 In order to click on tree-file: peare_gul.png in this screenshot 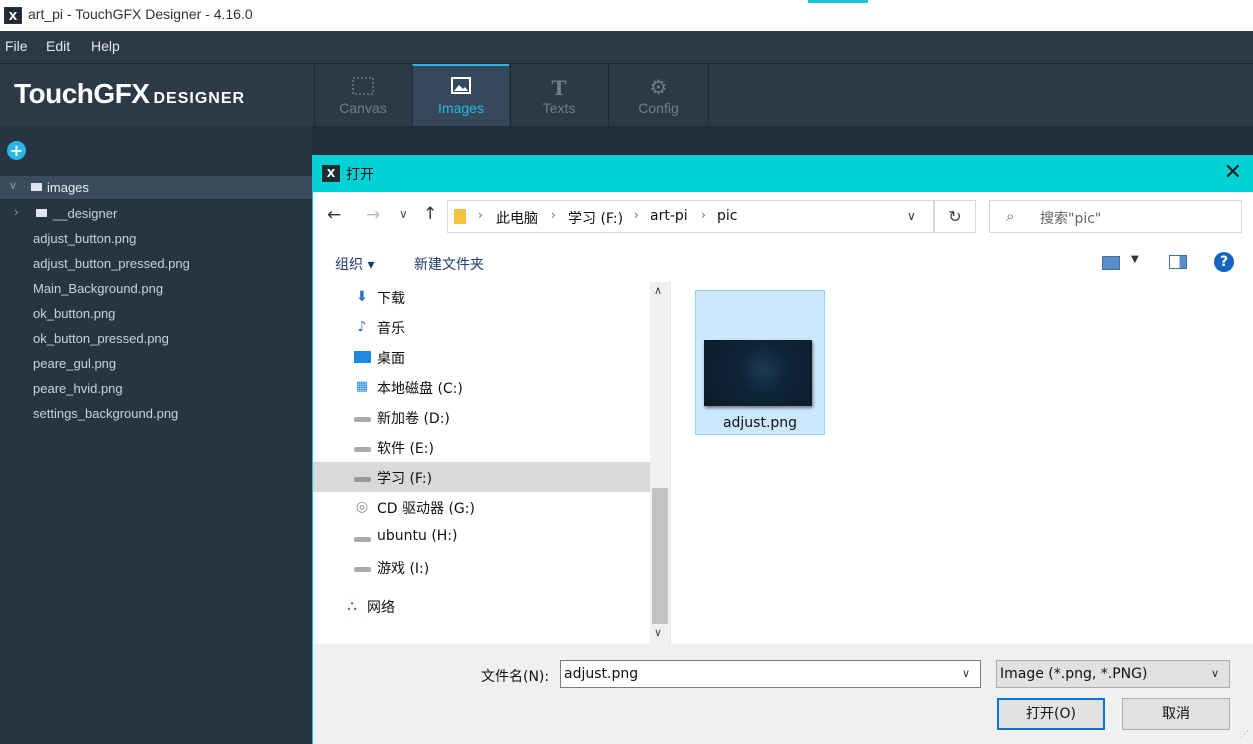, I will do `click(74, 363)`.